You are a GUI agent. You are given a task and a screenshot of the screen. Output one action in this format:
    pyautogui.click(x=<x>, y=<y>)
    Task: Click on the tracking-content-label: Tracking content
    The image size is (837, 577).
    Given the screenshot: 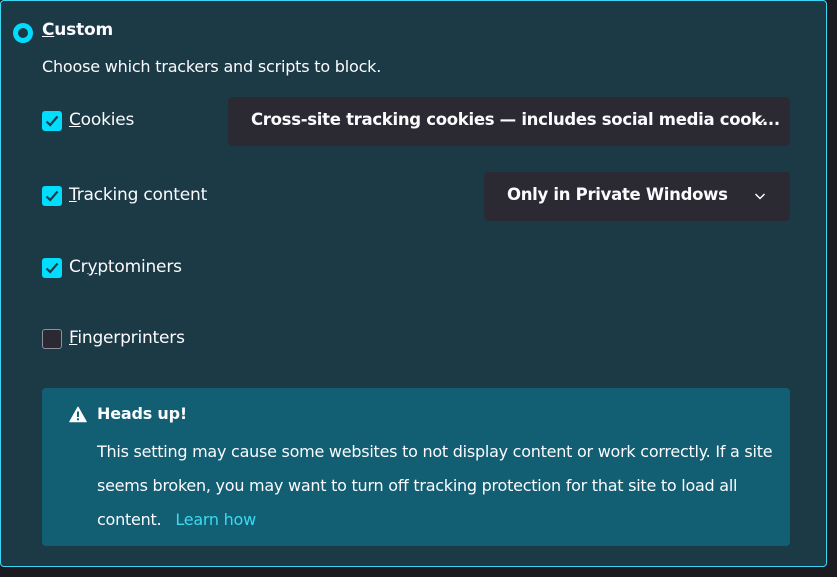 What is the action you would take?
    pyautogui.click(x=138, y=195)
    